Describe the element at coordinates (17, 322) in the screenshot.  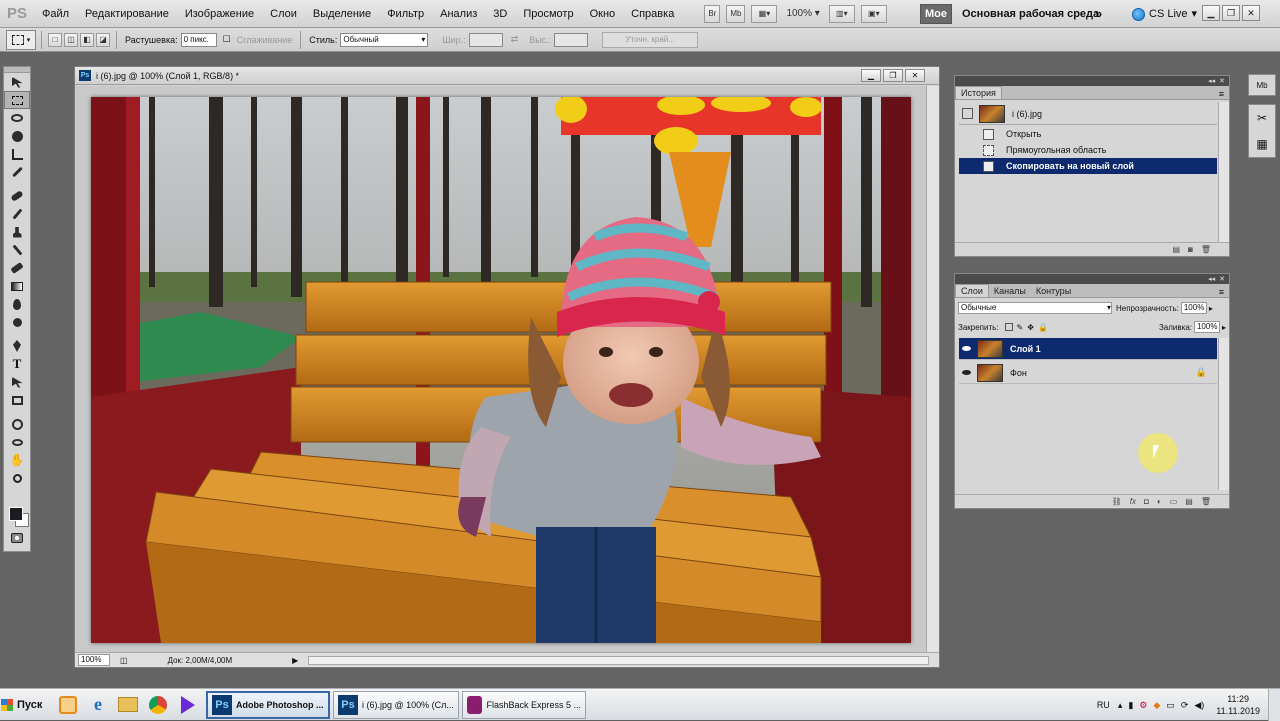
I see `dodge-tool-icon` at that location.